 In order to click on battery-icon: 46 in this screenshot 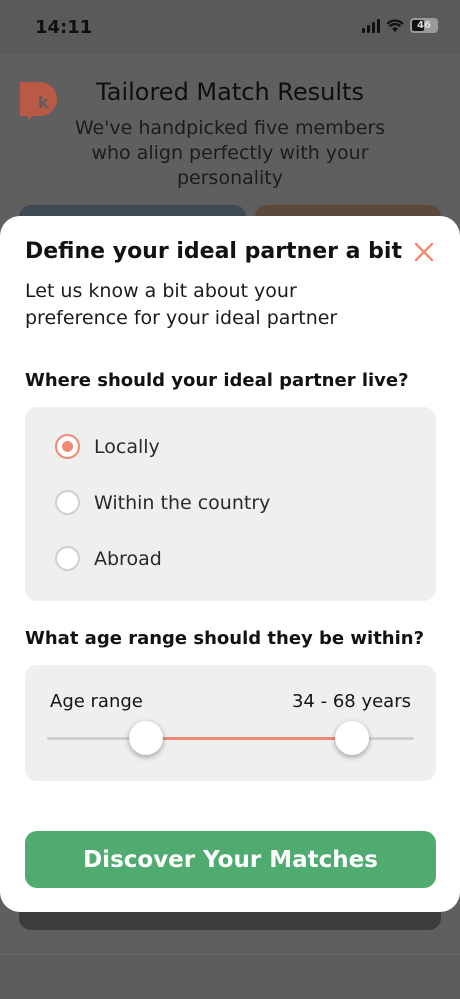, I will do `click(424, 25)`.